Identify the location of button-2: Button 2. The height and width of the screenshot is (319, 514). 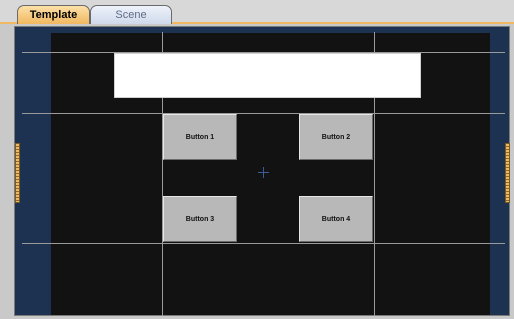
(336, 137).